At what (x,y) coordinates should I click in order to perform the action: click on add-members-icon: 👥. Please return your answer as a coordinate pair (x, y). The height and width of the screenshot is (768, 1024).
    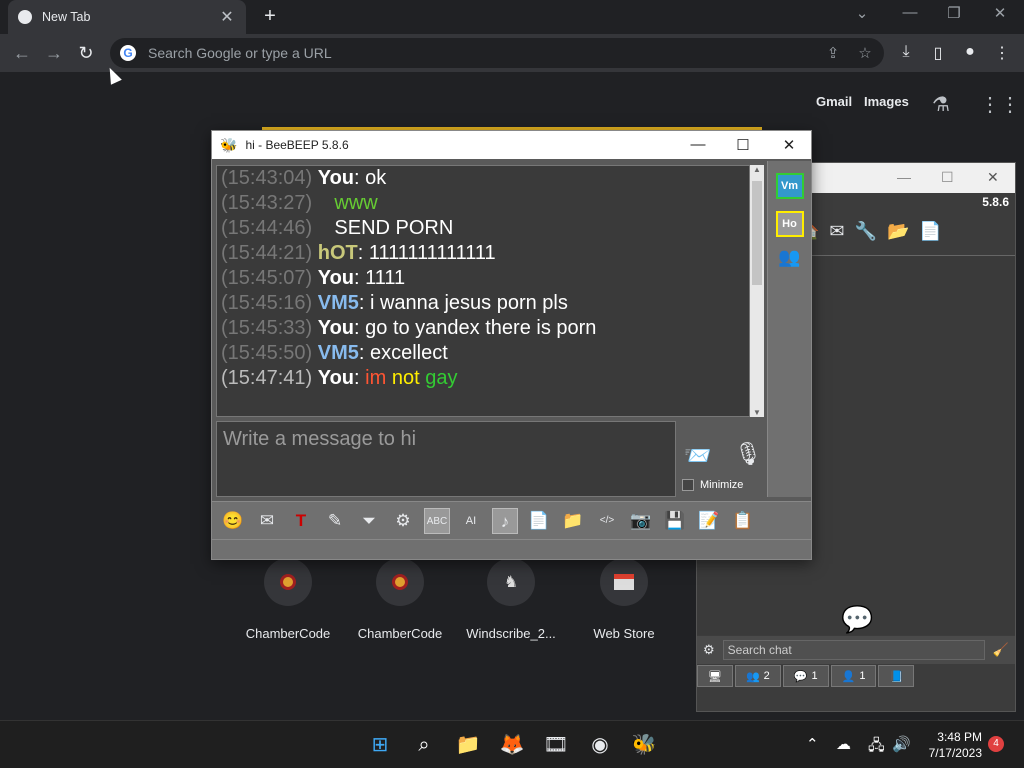
    Looking at the image, I should click on (789, 257).